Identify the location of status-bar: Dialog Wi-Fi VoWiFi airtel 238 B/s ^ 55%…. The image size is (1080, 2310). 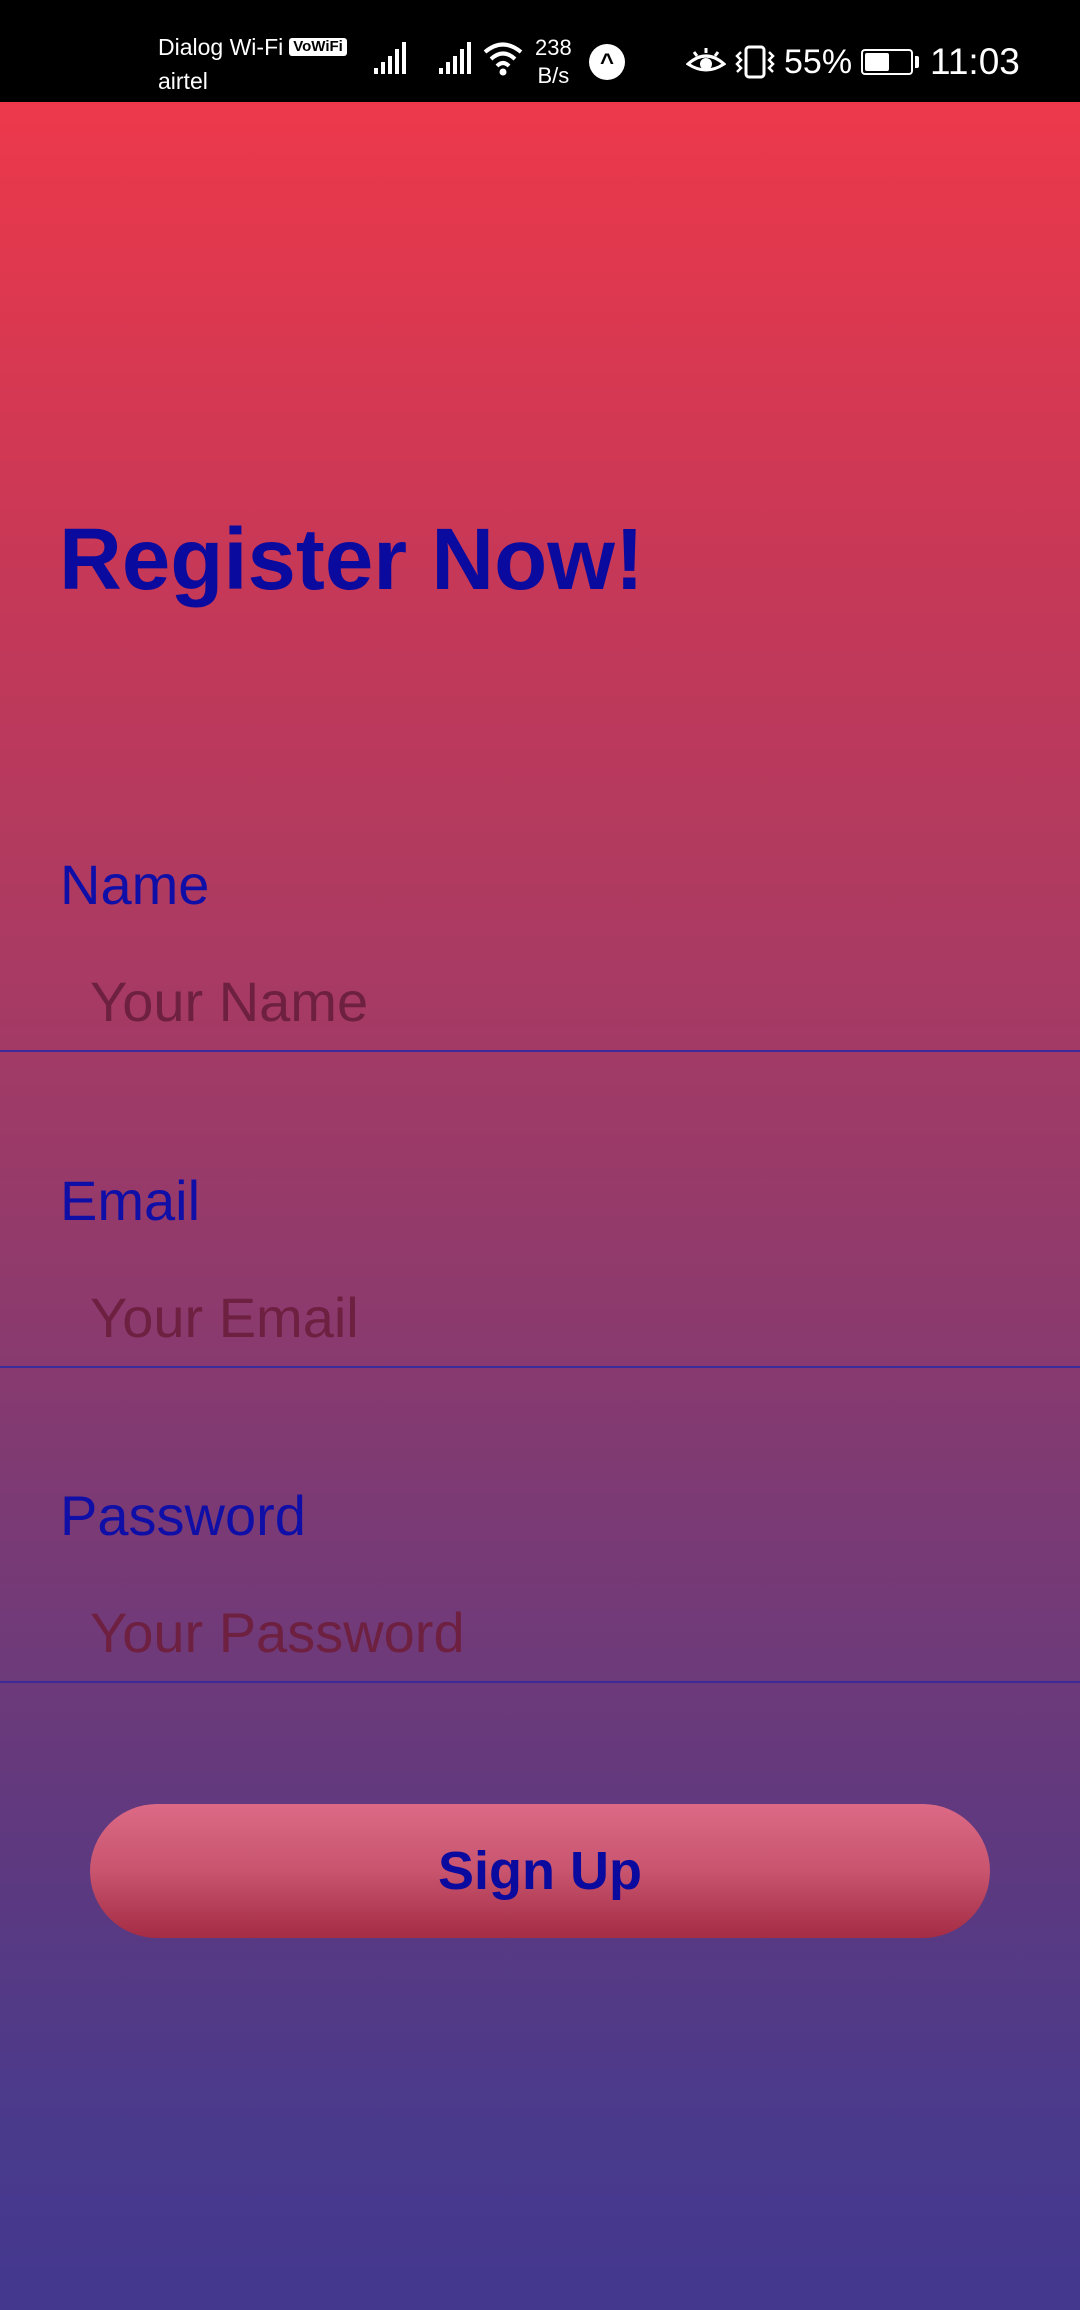
(540, 51).